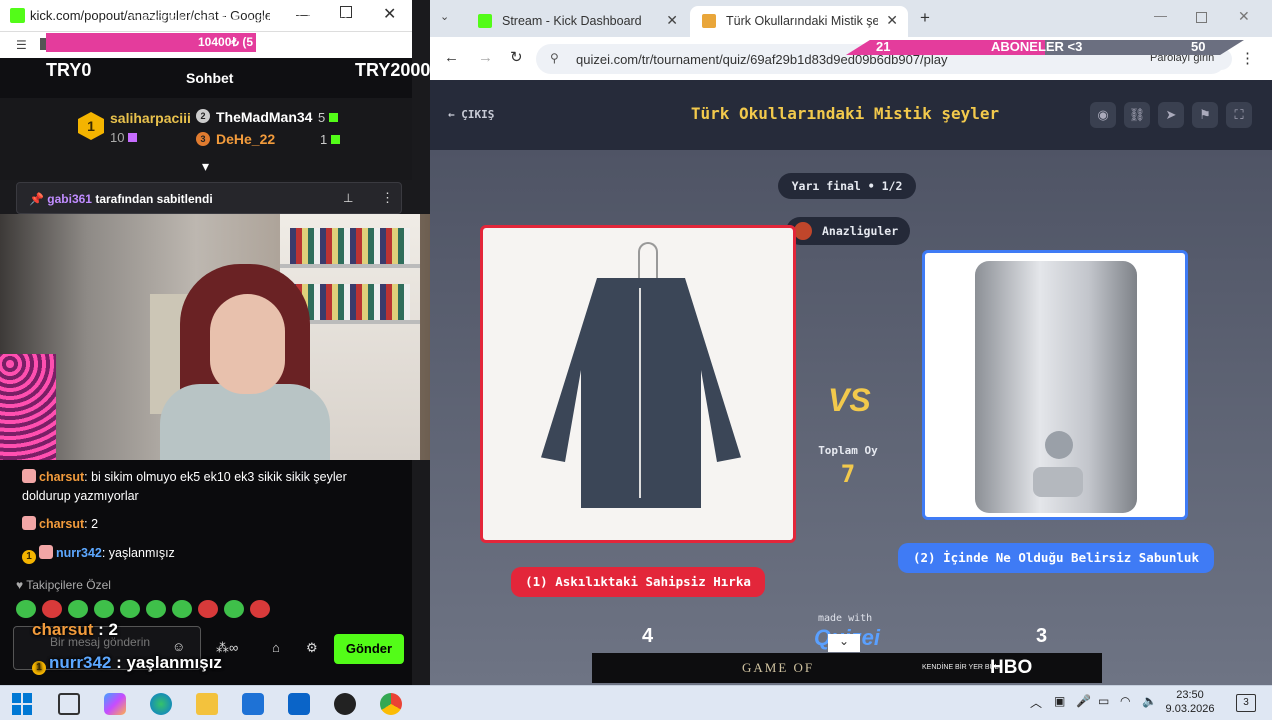 The image size is (1272, 720). What do you see at coordinates (393, 70) in the screenshot?
I see `goal-right-label: TRY2000` at bounding box center [393, 70].